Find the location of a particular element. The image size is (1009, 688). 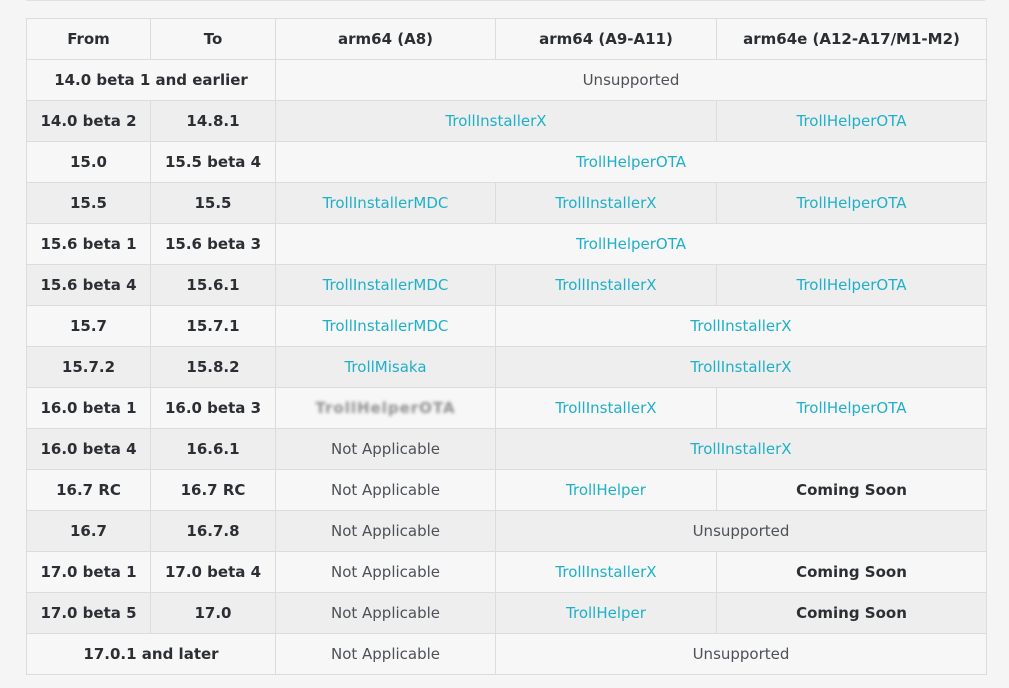

table-row: 14.0 beta 1 and earlier Unsupported is located at coordinates (506, 80).